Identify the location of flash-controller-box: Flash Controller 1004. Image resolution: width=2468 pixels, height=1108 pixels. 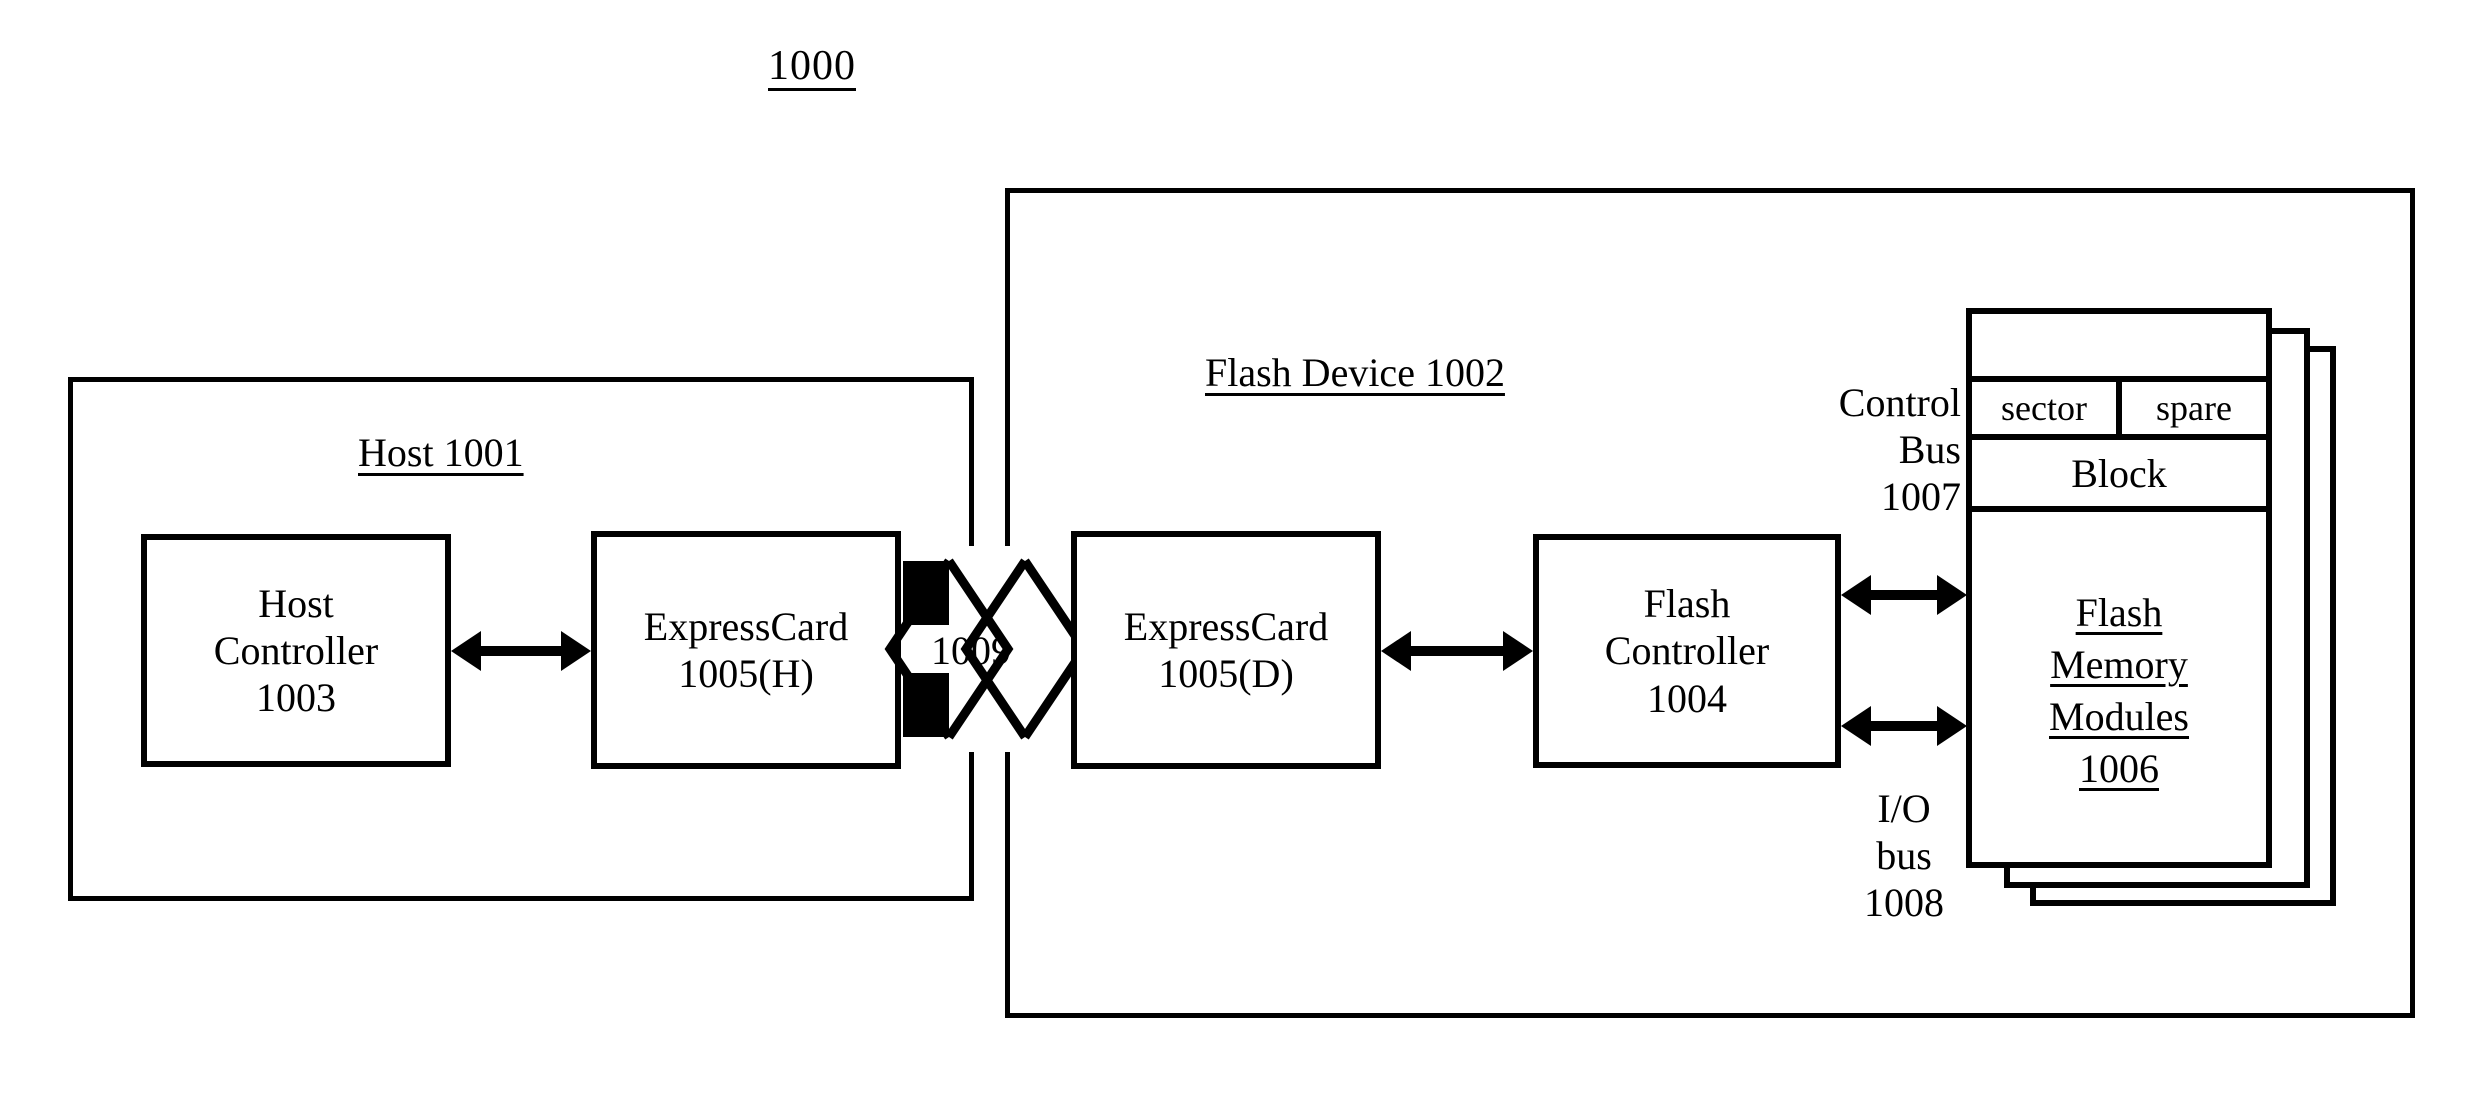
(1687, 651).